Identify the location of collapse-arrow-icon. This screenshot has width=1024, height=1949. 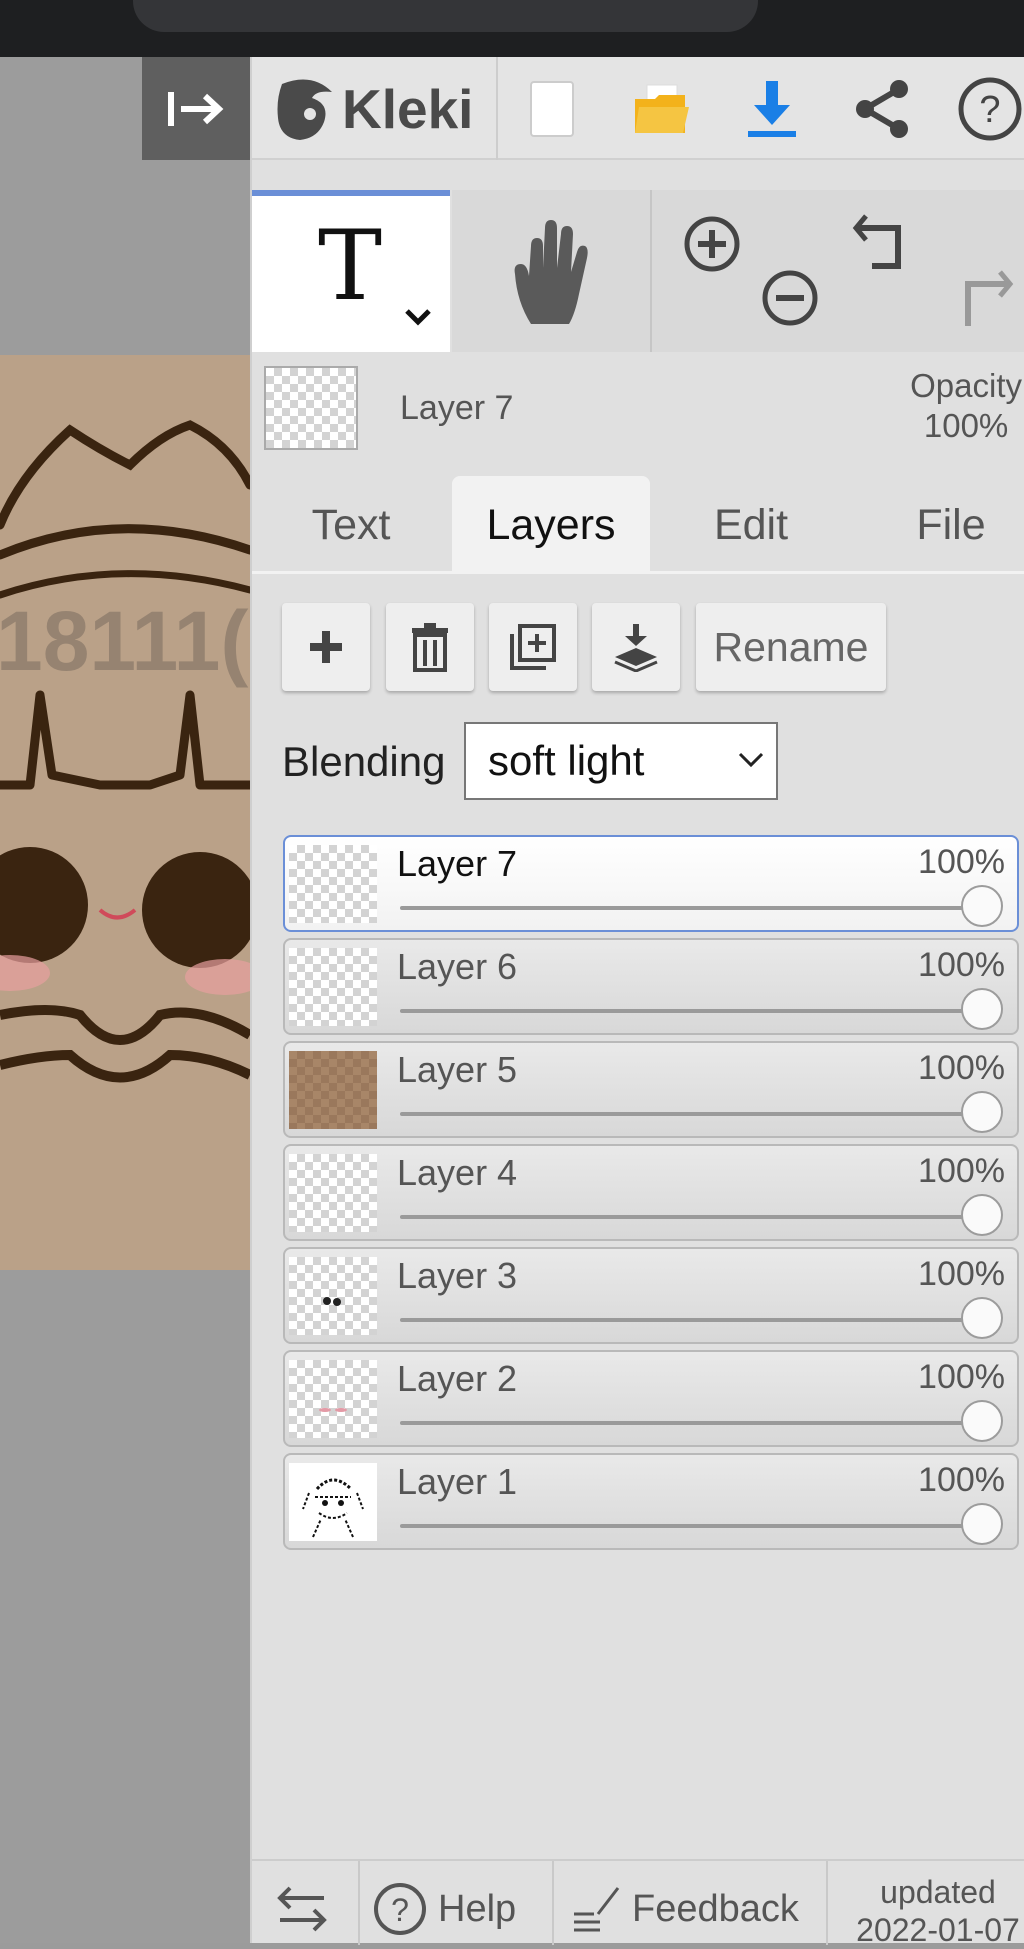
(196, 108).